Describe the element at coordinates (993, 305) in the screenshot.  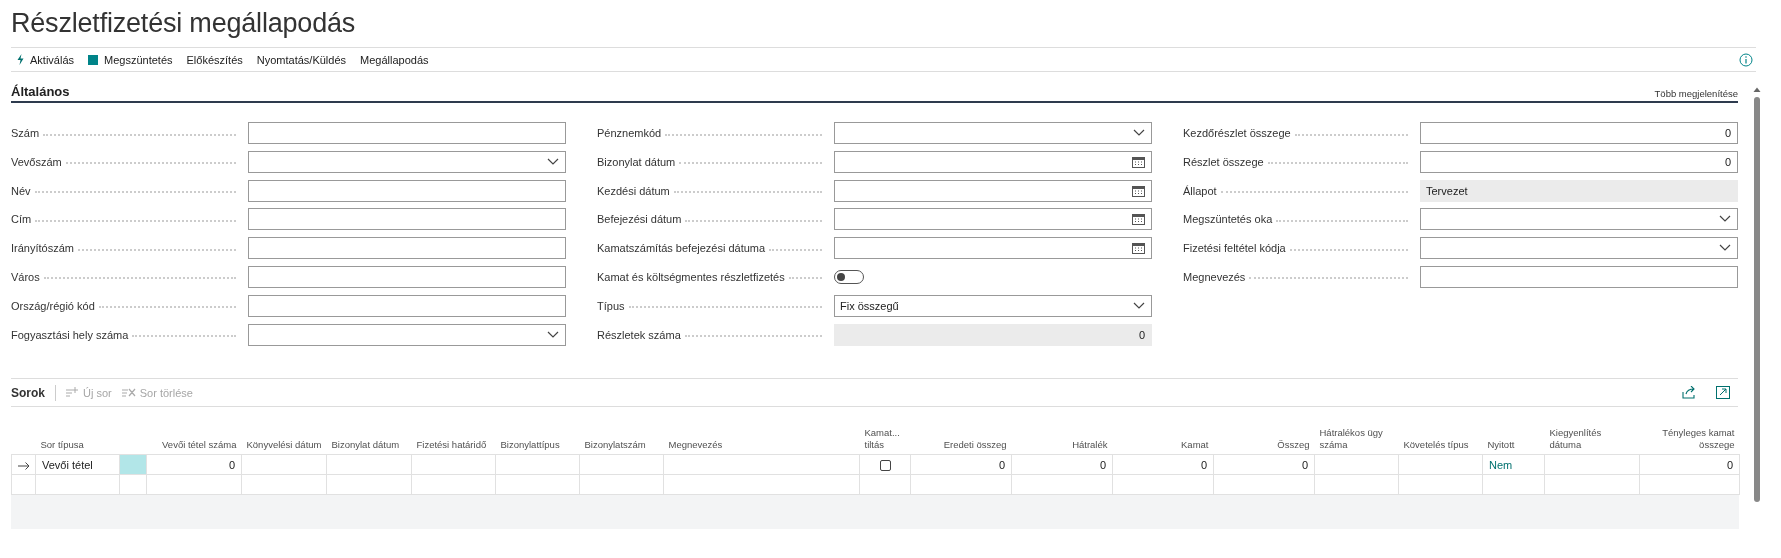
I see `dropdown-field: Fix összegű` at that location.